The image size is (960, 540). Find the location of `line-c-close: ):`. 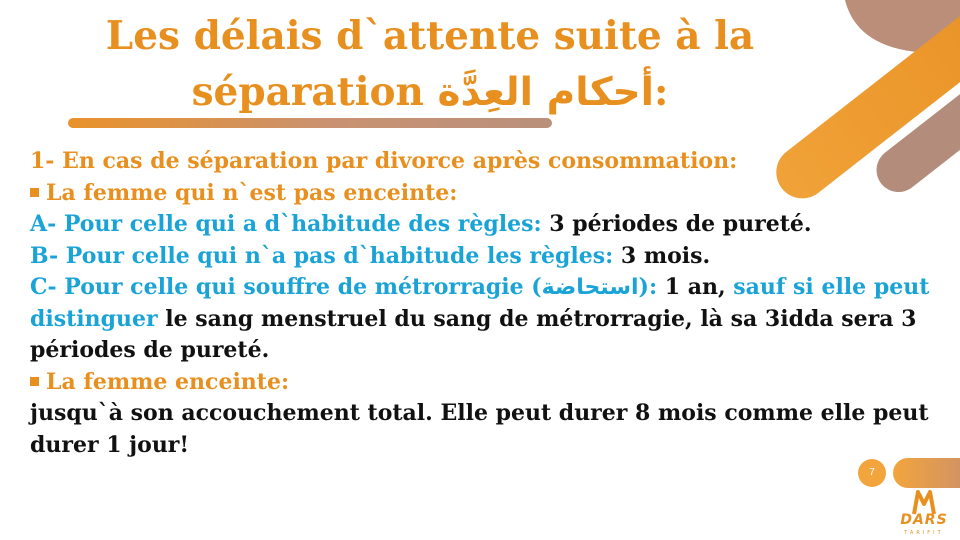

line-c-close: ): is located at coordinates (648, 287).